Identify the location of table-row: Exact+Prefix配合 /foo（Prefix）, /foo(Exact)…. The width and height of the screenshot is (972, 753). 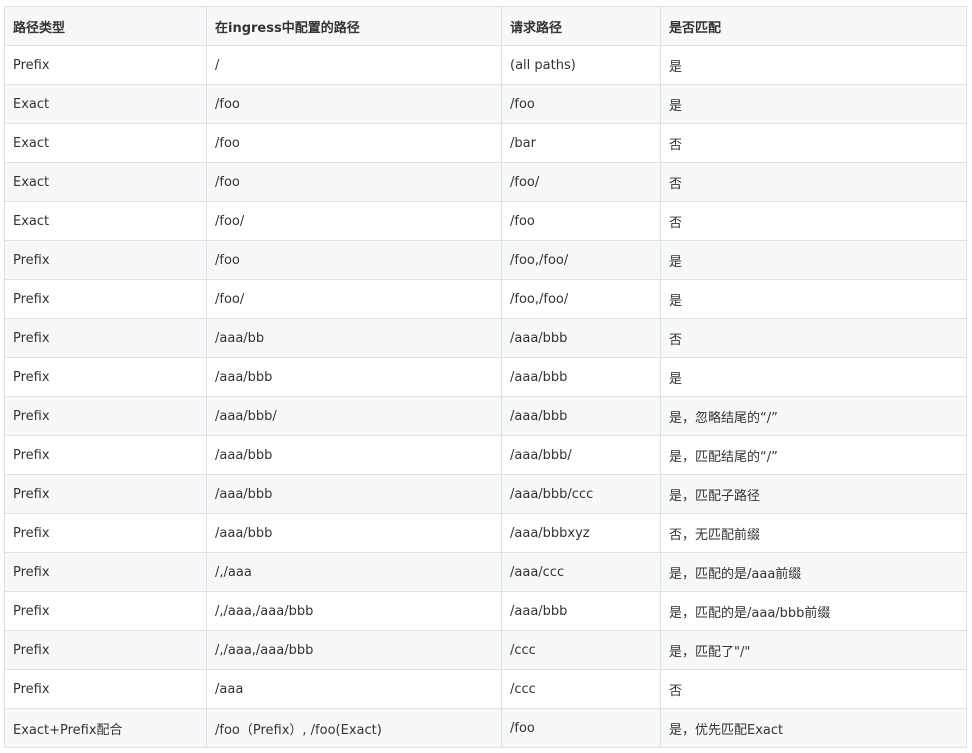
(485, 728).